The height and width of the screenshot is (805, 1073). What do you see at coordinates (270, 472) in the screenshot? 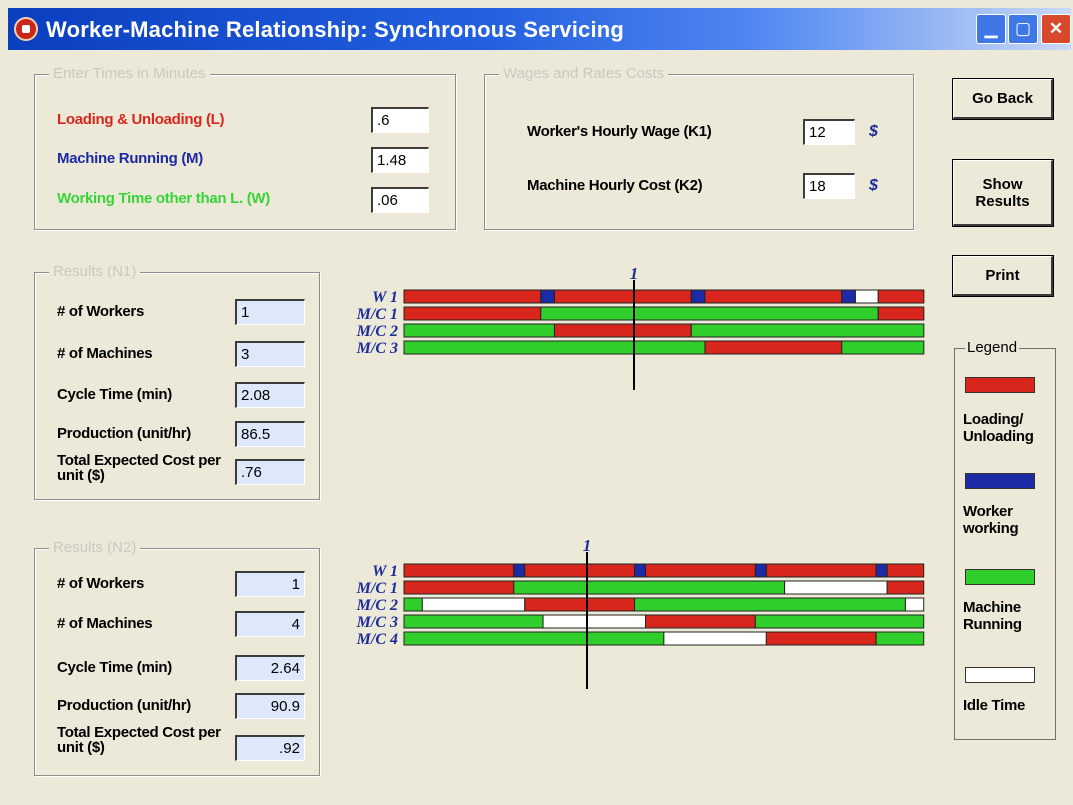
I see `total-cost-value: .76` at bounding box center [270, 472].